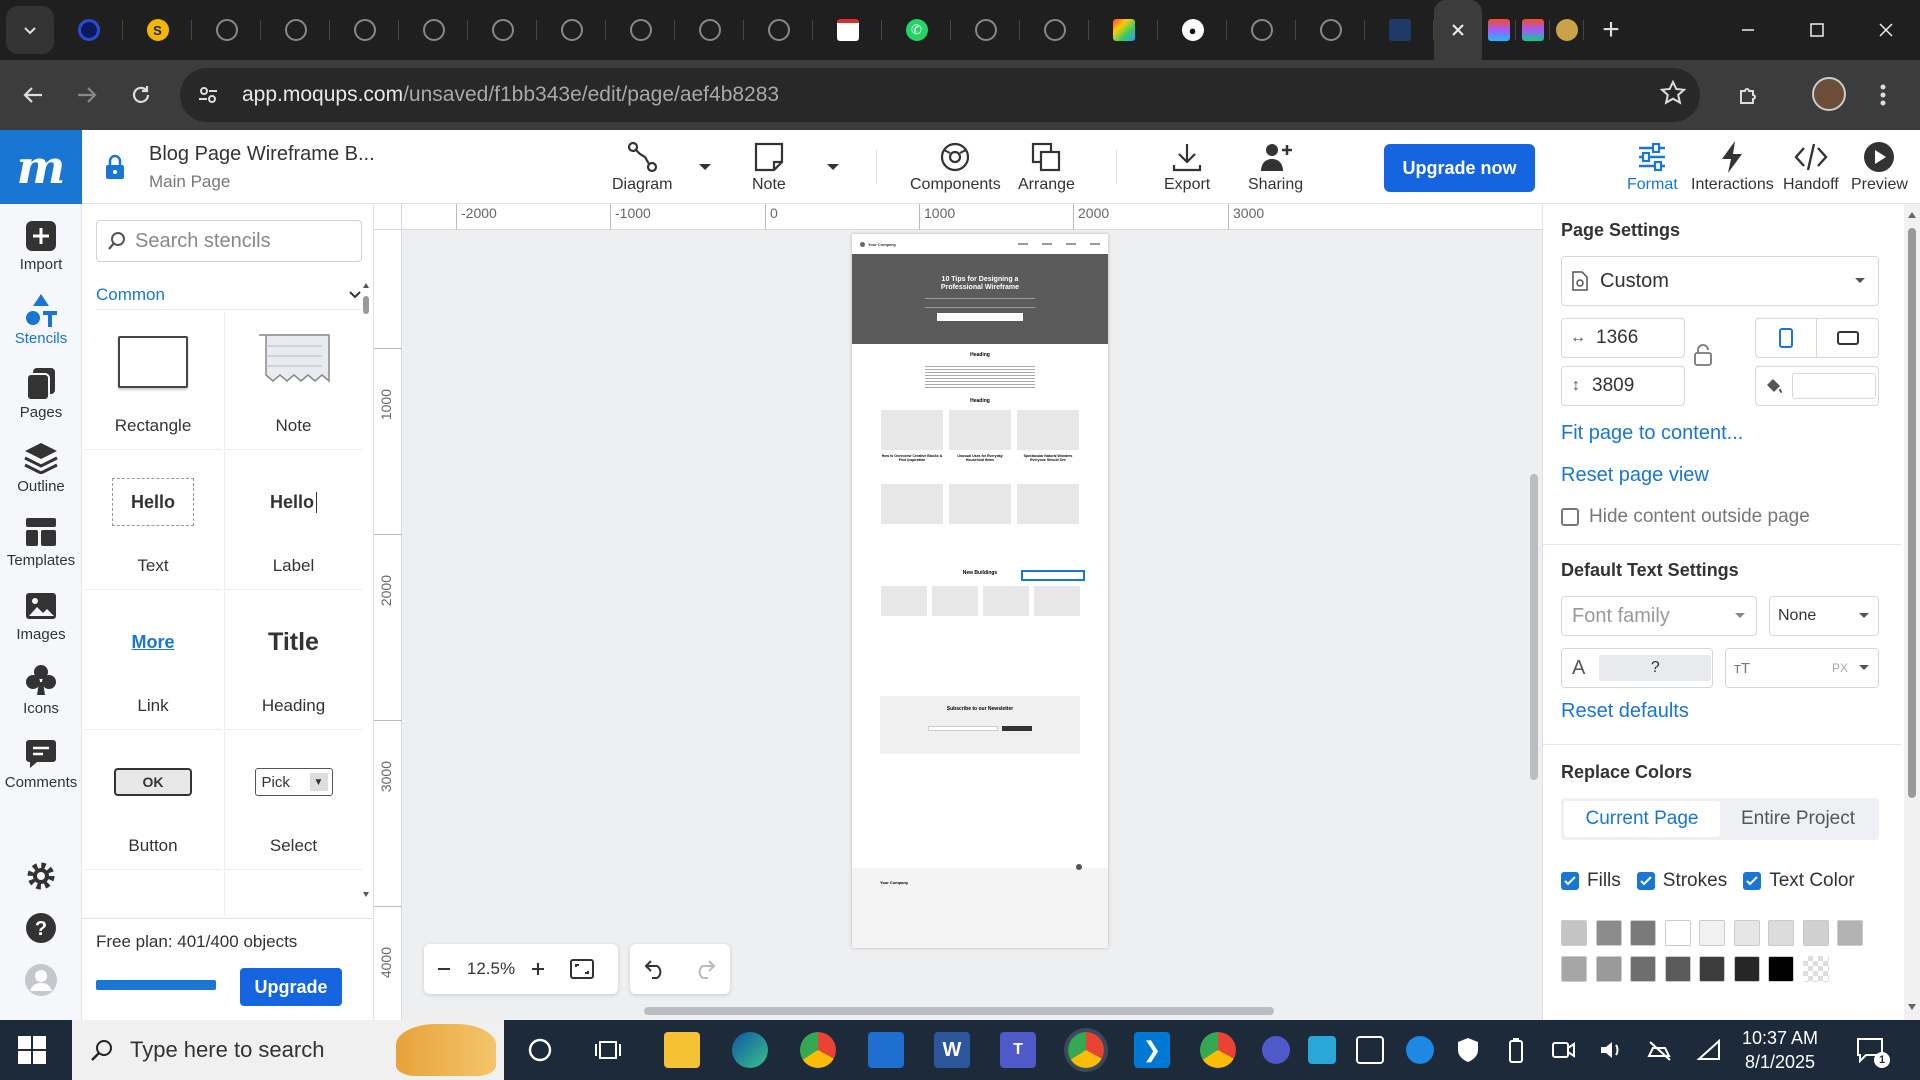  Describe the element at coordinates (293, 801) in the screenshot. I see `stencil-select: Pick ▼ Select` at that location.